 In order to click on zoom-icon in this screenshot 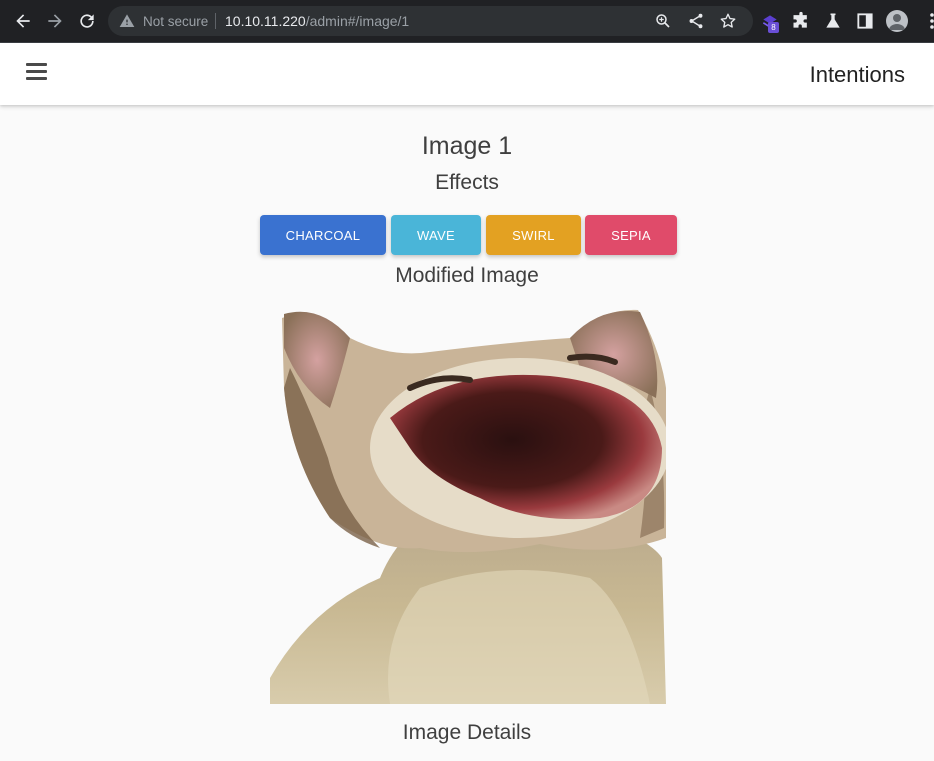, I will do `click(663, 21)`.